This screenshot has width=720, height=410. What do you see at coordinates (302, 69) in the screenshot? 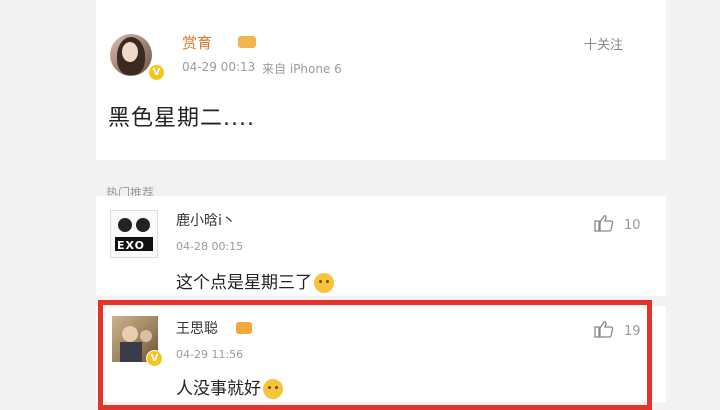
I see `post-source: 来自 iPhone 6` at bounding box center [302, 69].